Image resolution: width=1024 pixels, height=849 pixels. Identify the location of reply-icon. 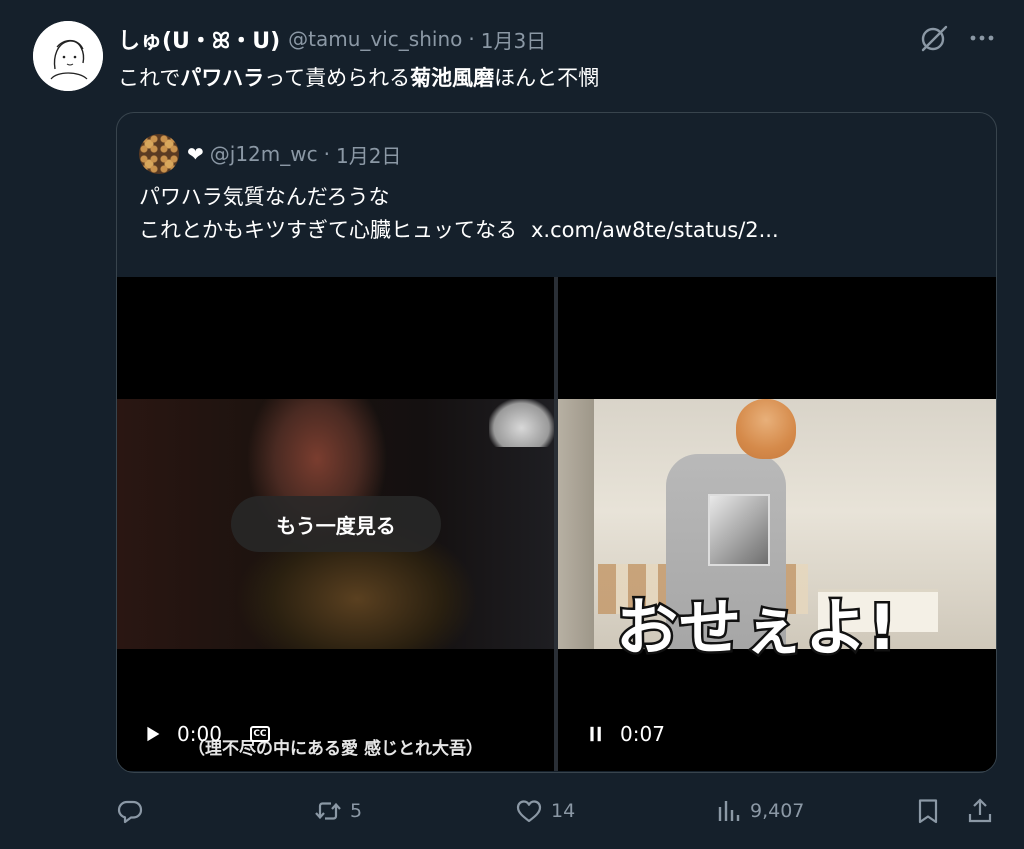
(130, 812).